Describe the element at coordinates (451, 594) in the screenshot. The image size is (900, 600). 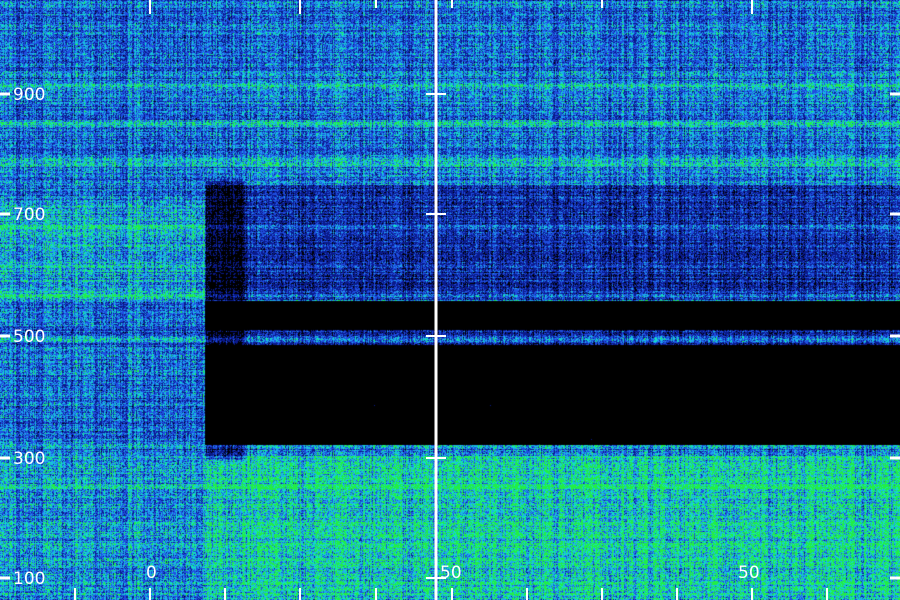
I see `bottom-ticks` at that location.